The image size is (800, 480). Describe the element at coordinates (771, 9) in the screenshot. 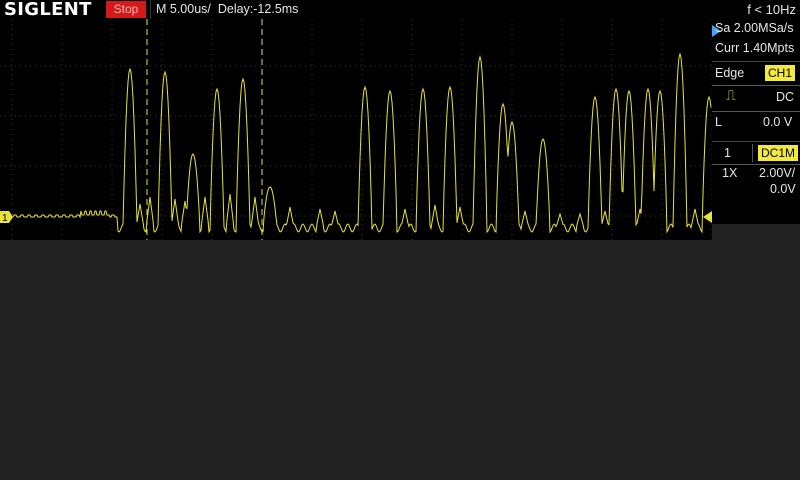

I see `trigger-frequency-readout: f < 10Hz` at that location.